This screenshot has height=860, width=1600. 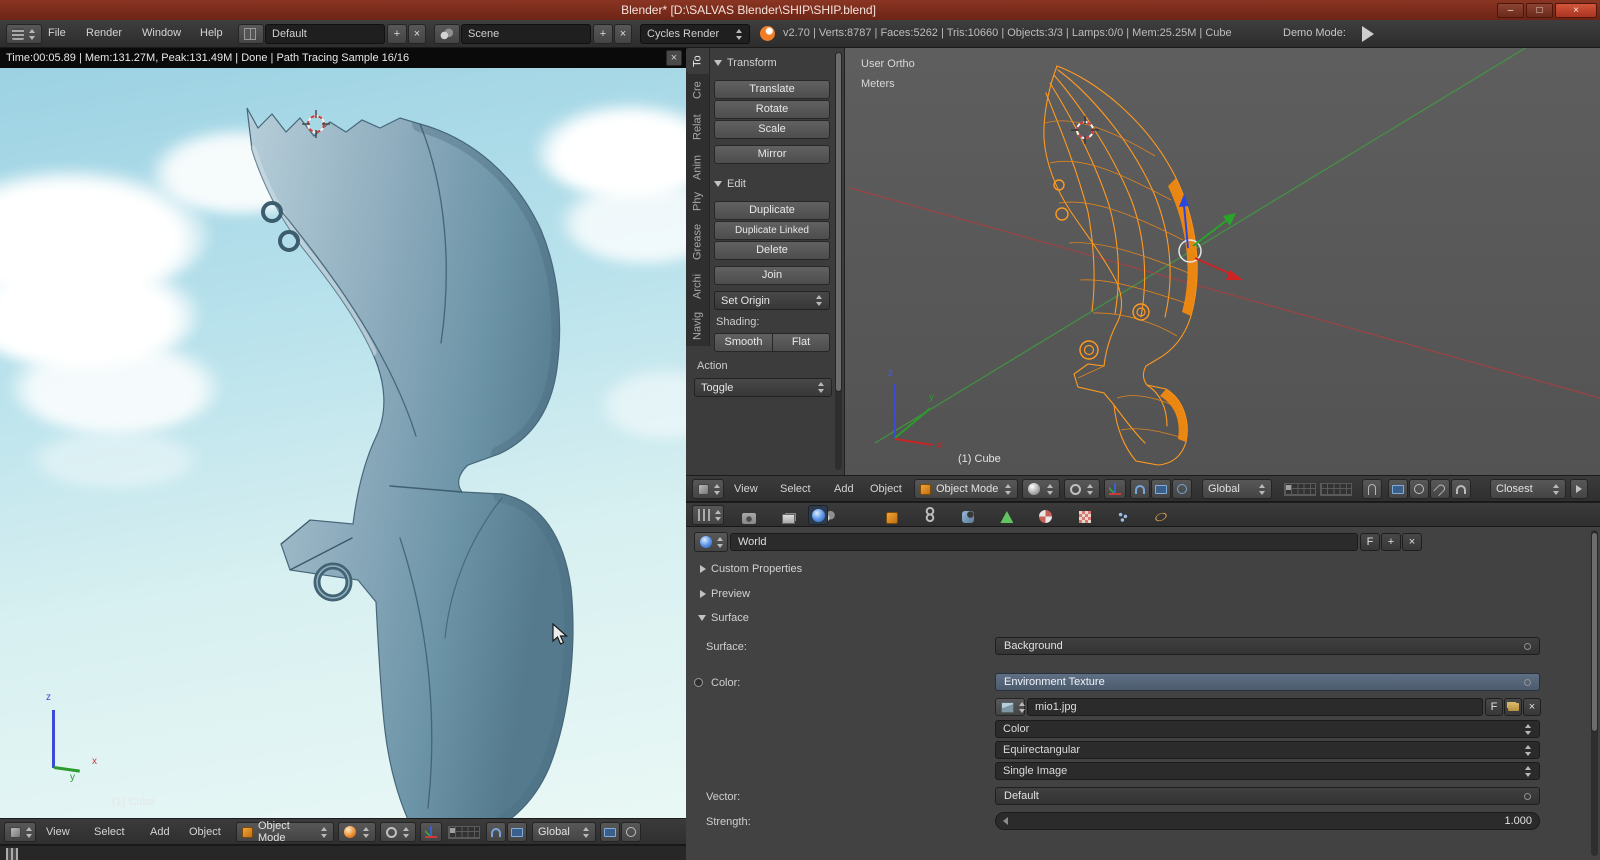 I want to click on demo-play-button, so click(x=1368, y=34).